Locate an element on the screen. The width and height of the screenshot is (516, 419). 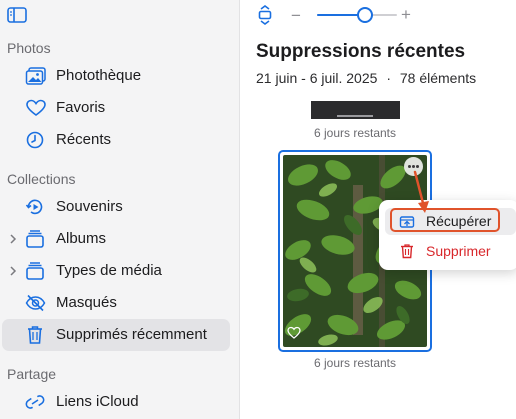
sidebar-item-label: Supprimés récemment is located at coordinates (131, 334).